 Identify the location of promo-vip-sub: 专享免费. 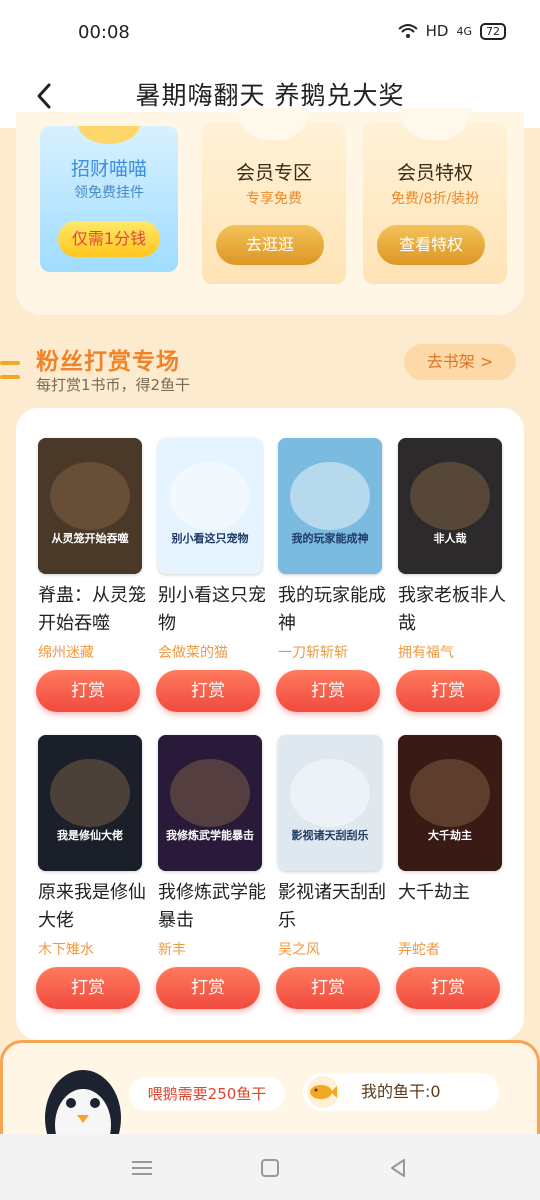
(274, 199).